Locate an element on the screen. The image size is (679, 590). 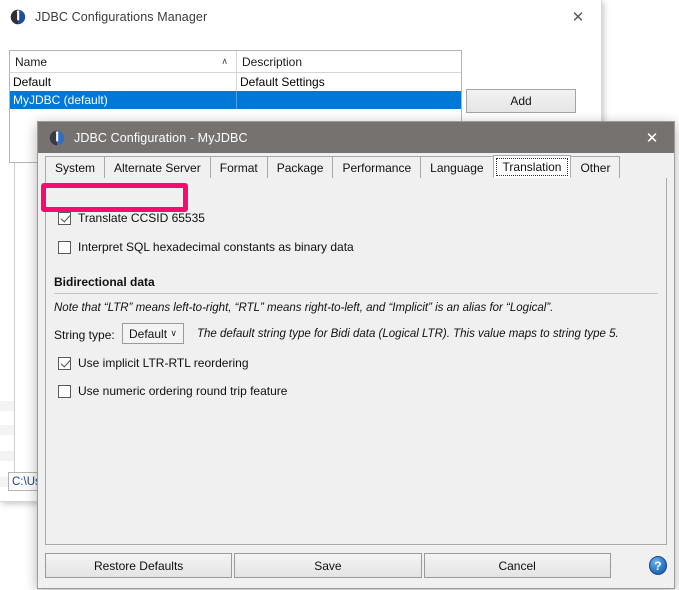
tab-format: Format is located at coordinates (238, 167).